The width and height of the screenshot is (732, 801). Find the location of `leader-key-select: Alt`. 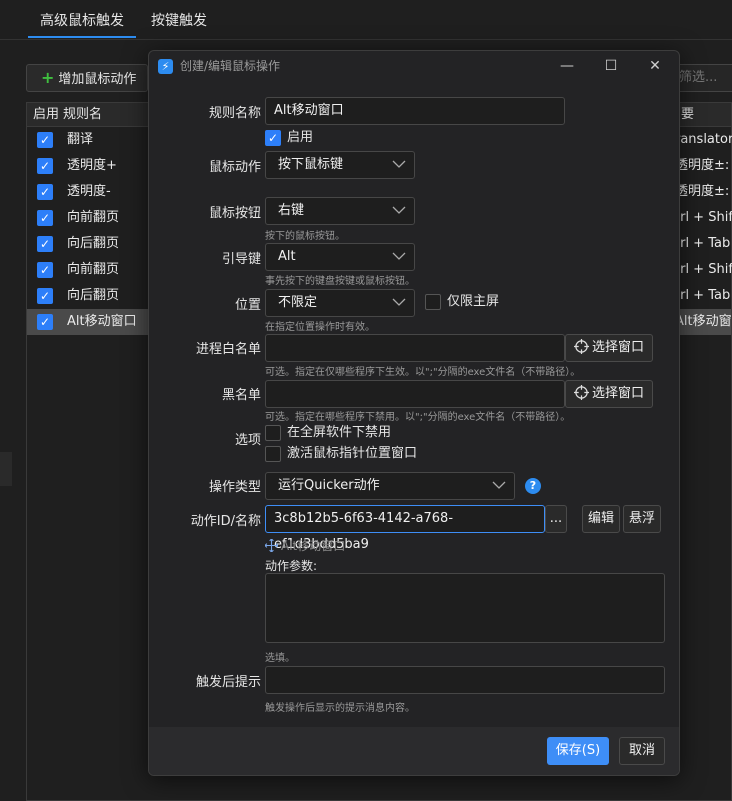

leader-key-select: Alt is located at coordinates (340, 257).